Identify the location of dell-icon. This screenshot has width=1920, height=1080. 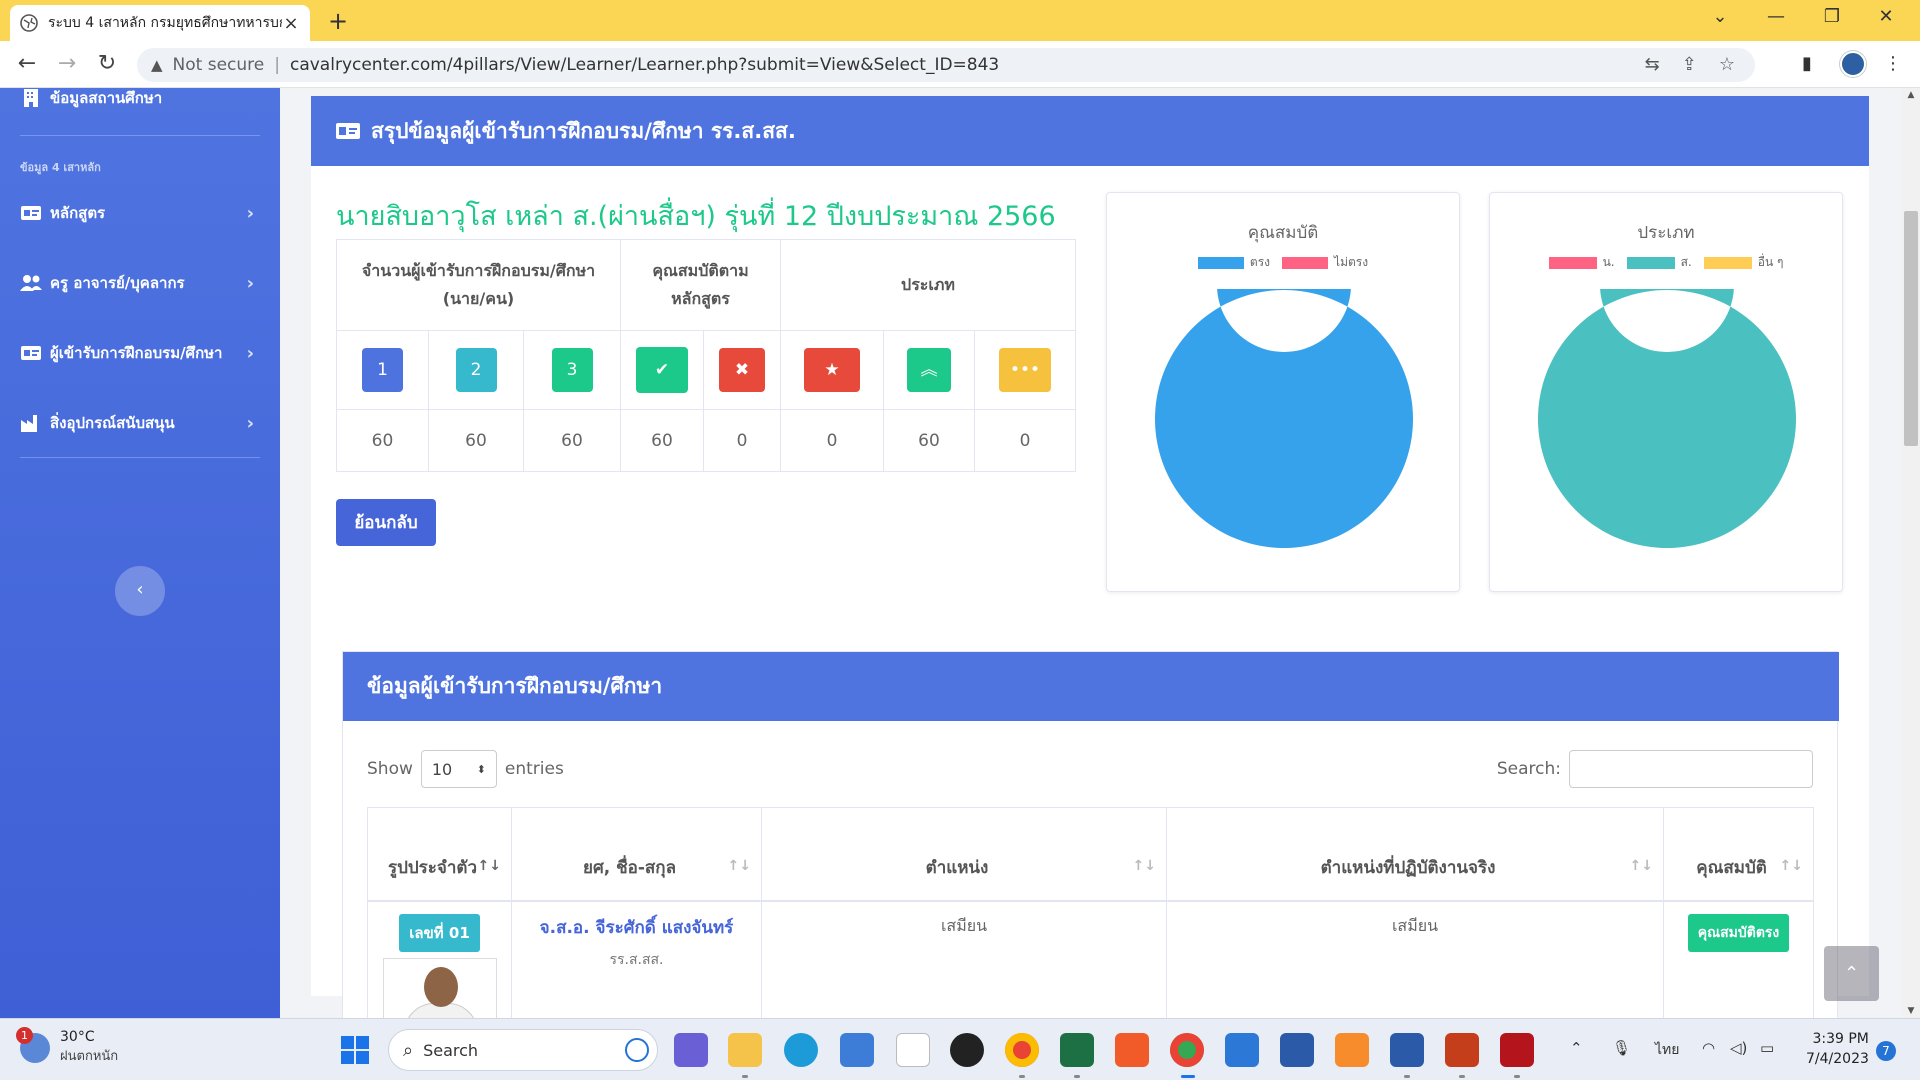
(967, 1050).